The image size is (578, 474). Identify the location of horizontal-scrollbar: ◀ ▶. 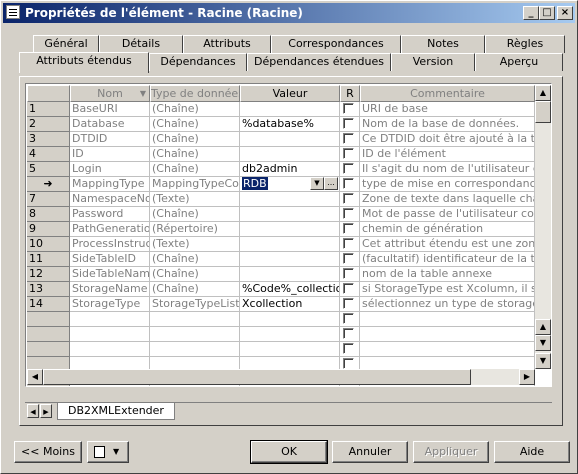
(281, 377).